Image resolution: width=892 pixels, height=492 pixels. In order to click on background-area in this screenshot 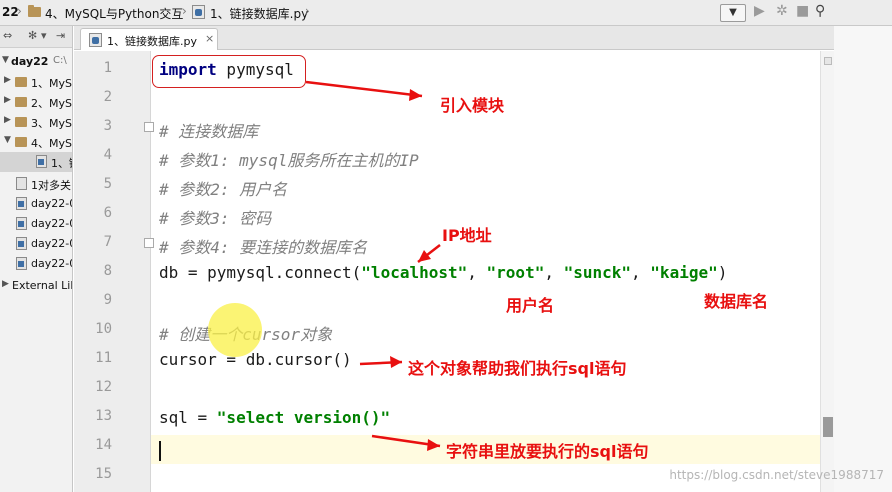, I will do `click(863, 259)`.